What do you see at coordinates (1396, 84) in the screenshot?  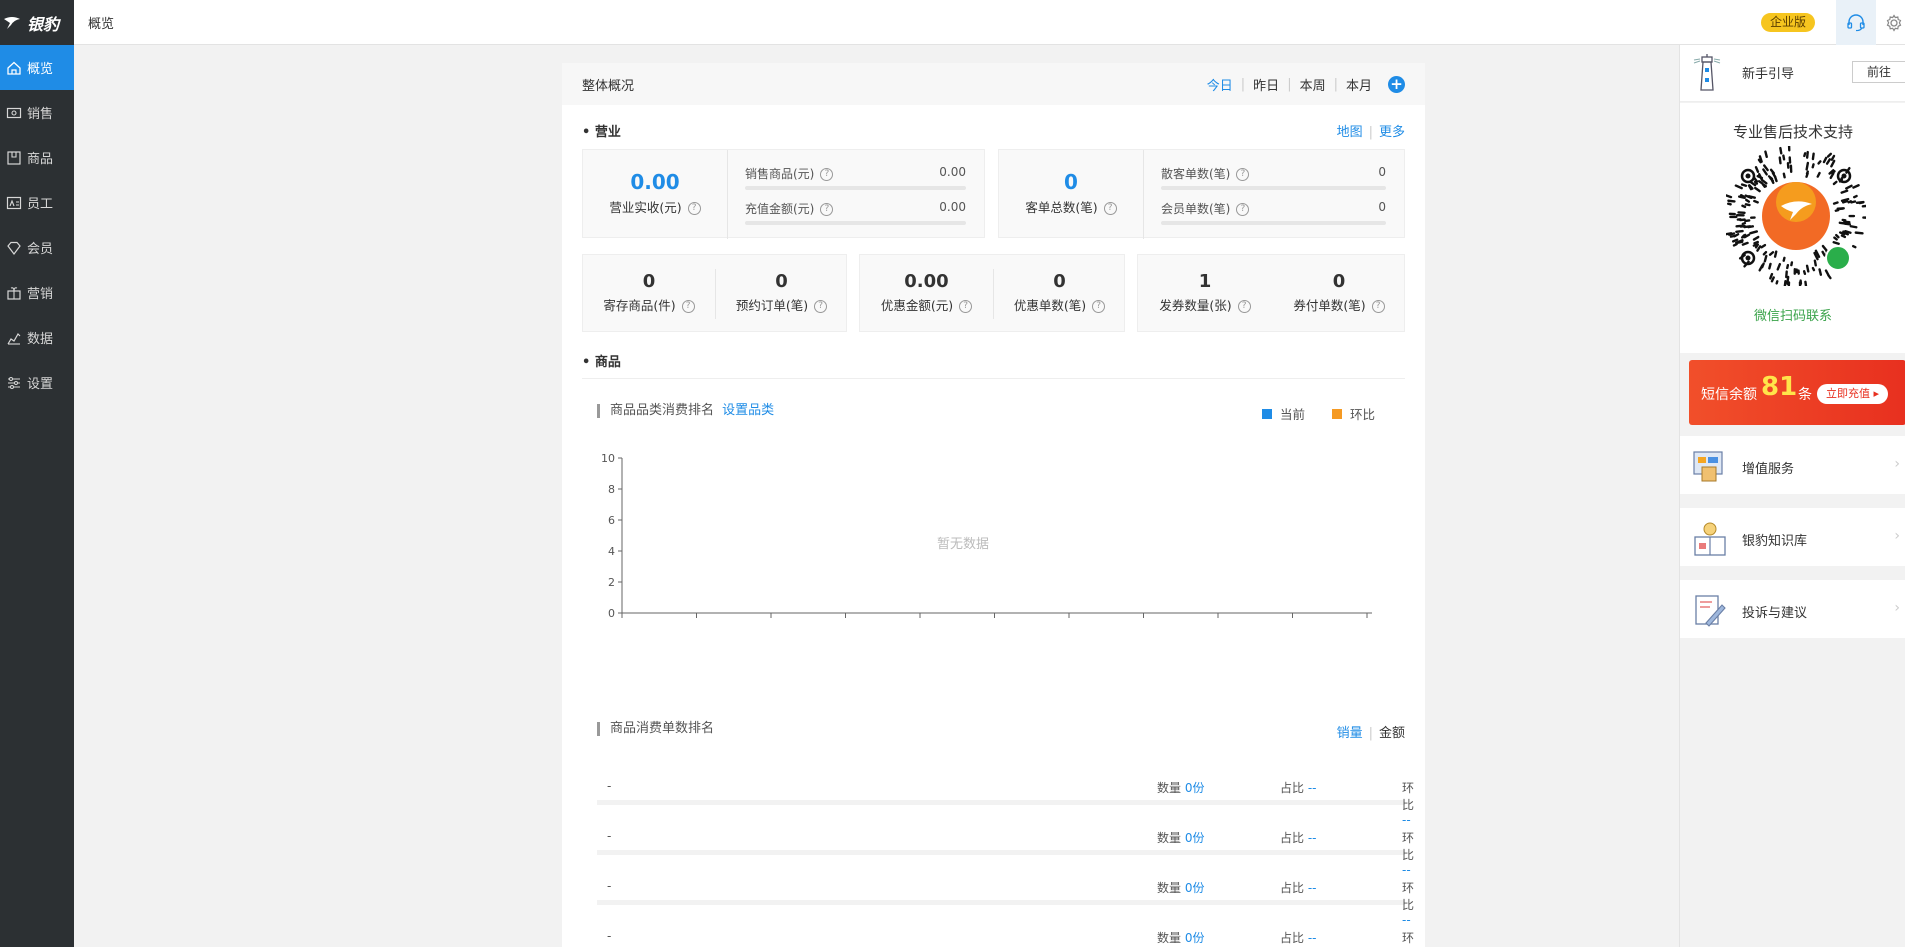 I see `plus-icon: +` at bounding box center [1396, 84].